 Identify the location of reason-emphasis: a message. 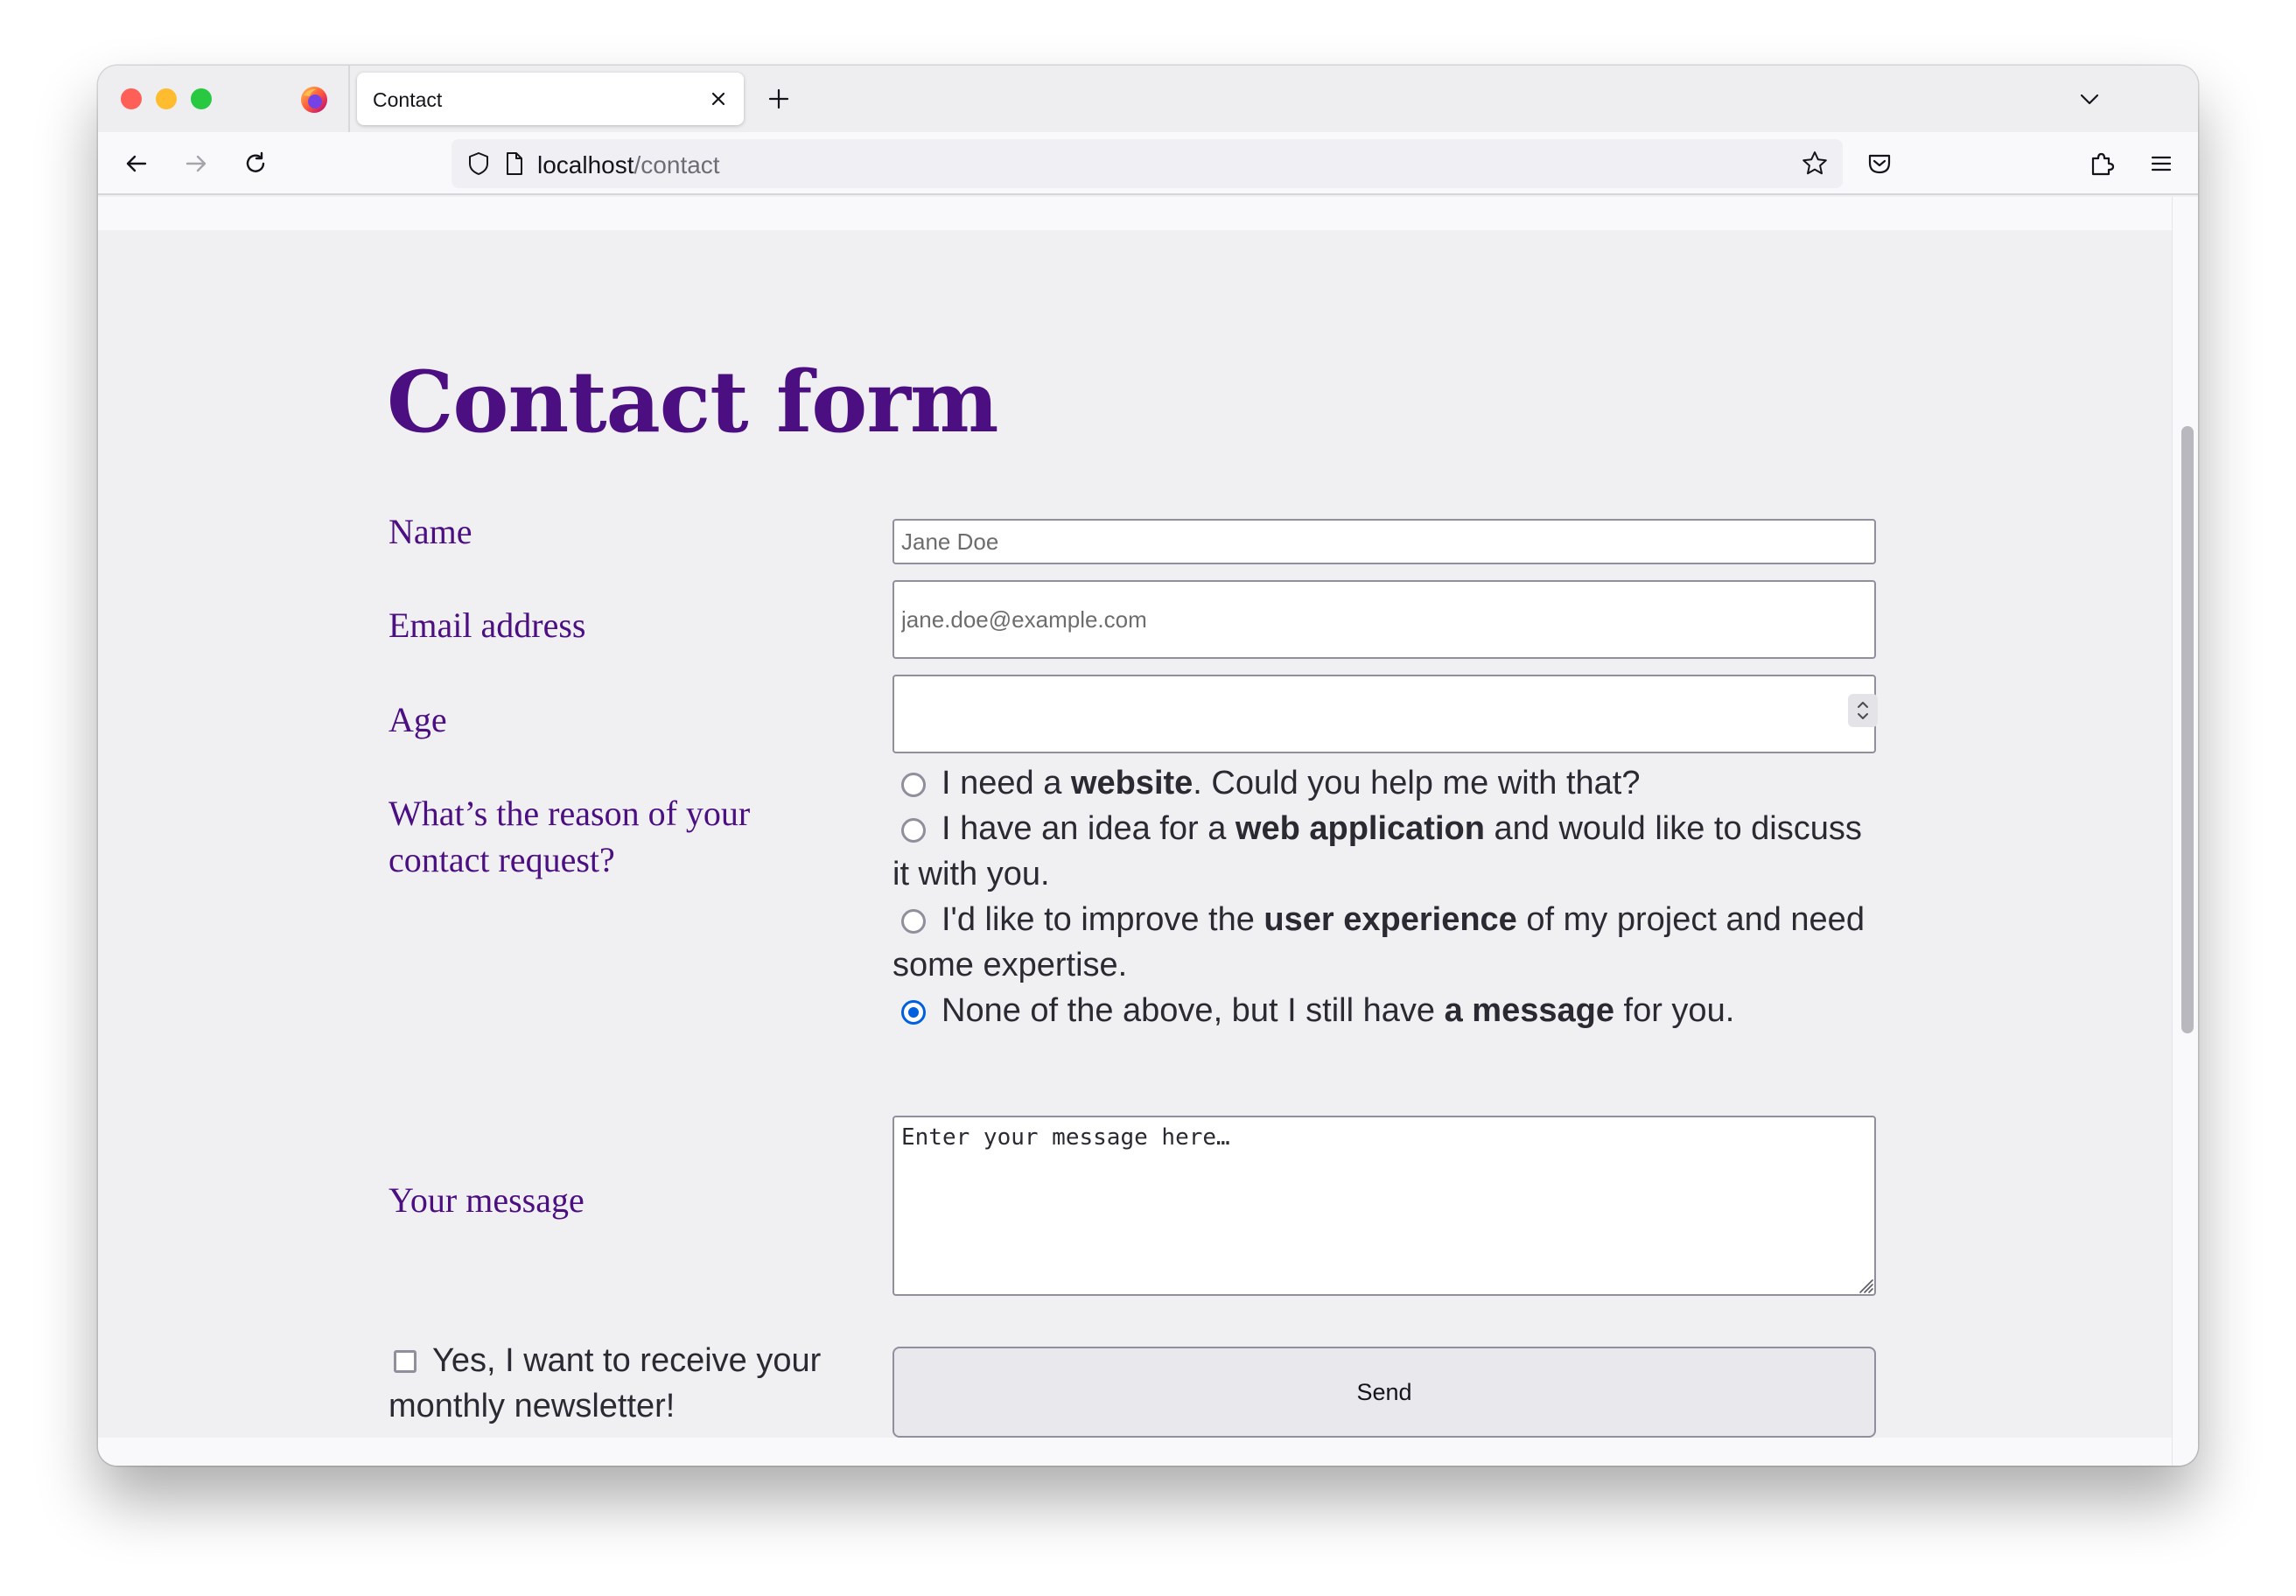
(1529, 1010).